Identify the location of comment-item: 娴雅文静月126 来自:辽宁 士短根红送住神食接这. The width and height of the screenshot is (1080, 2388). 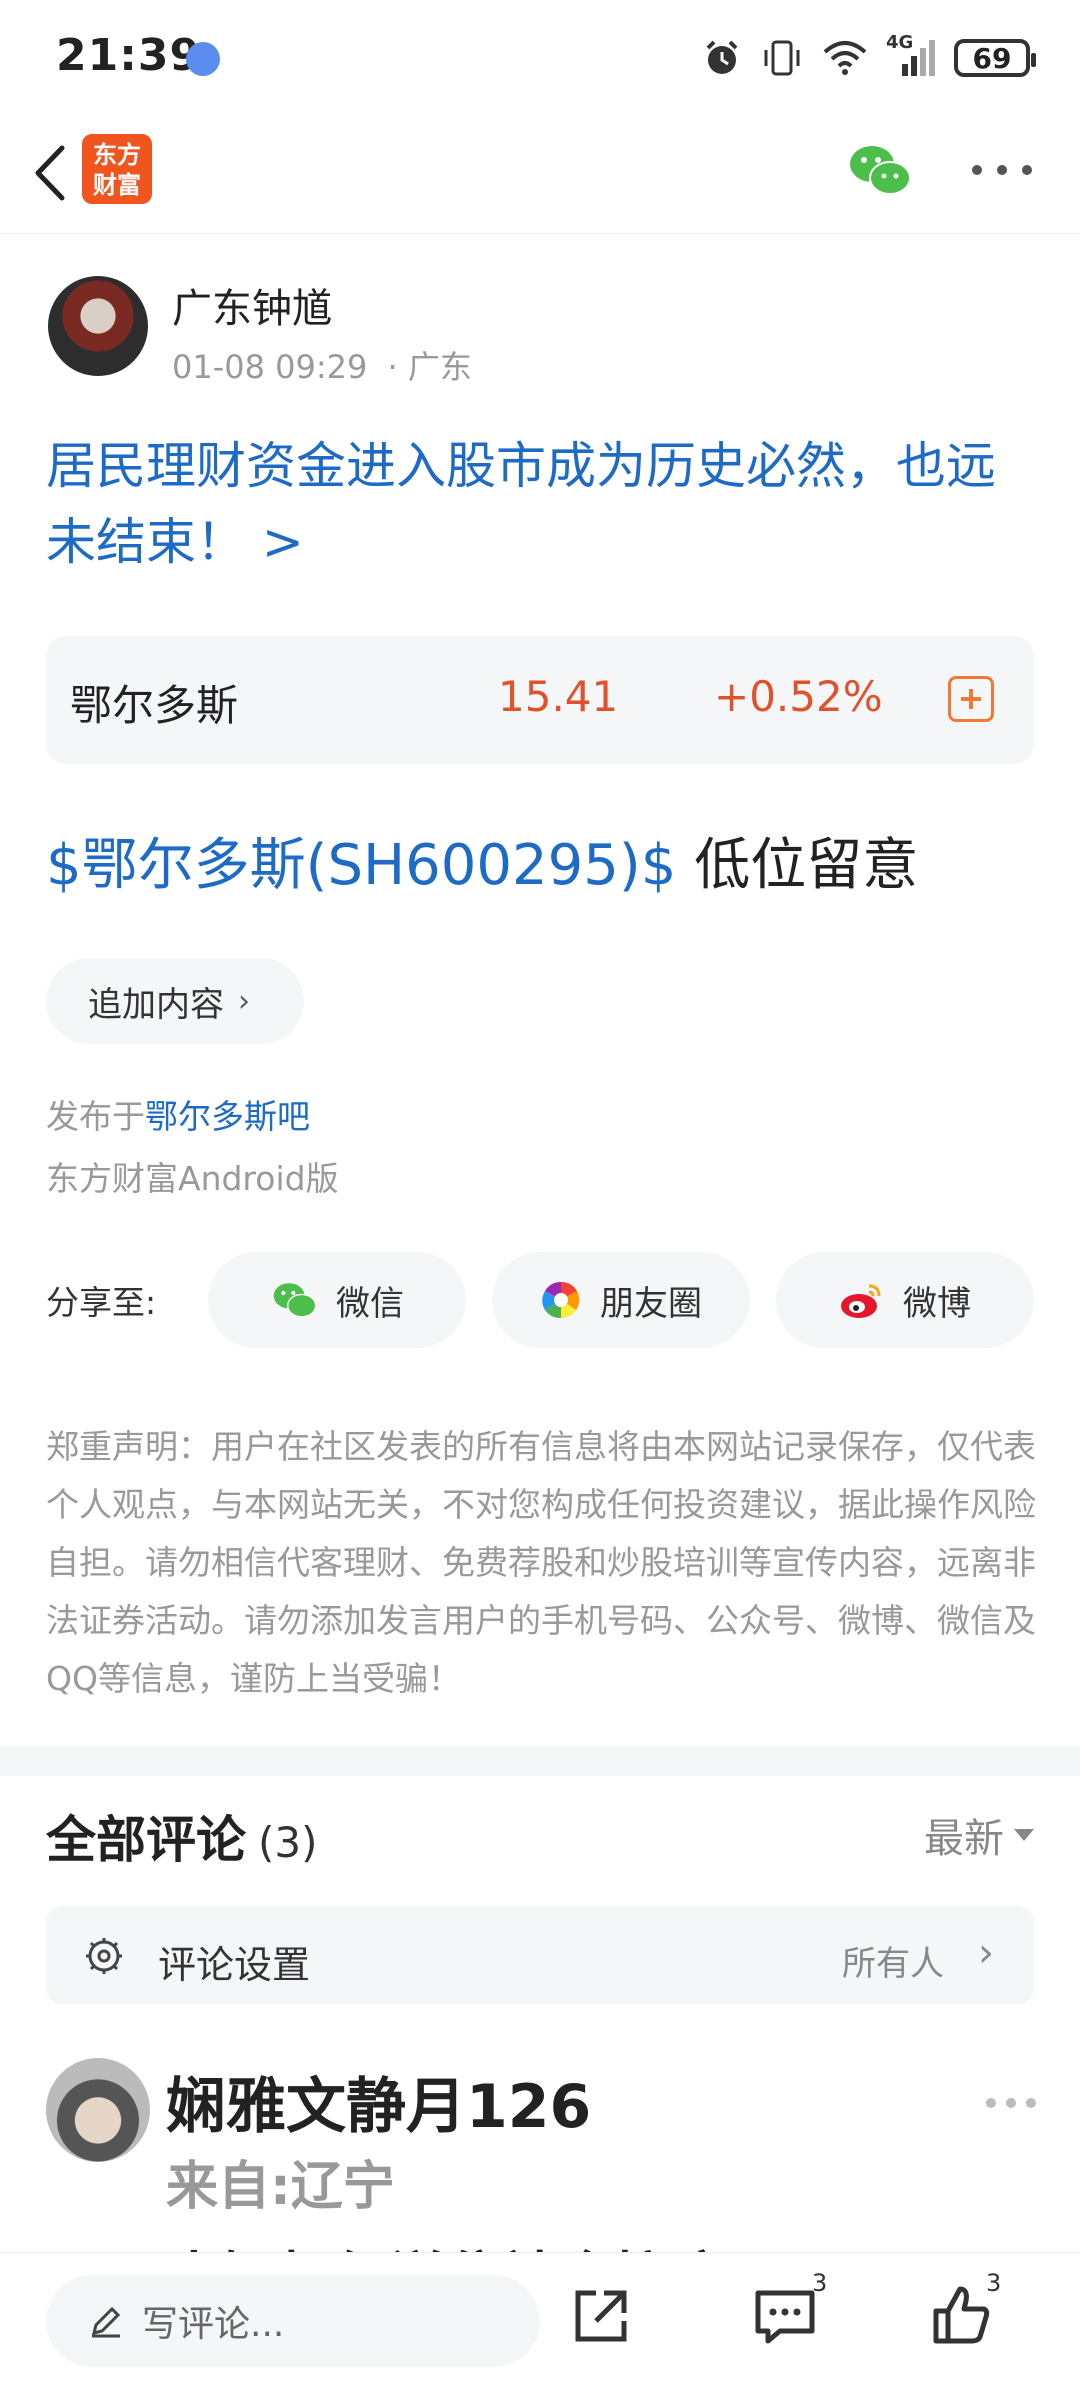
(541, 2158).